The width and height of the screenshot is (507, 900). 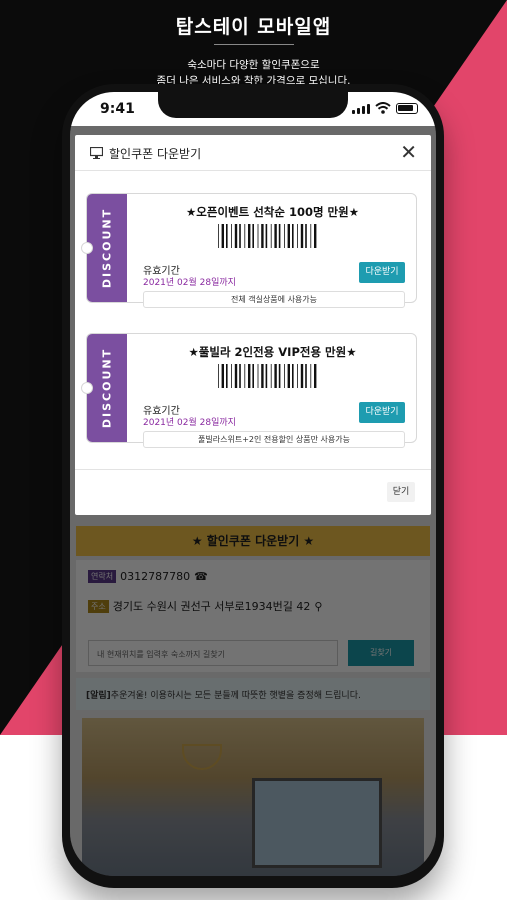 I want to click on notice-bar: [알림]추운겨울! 이용하시는 모든 분들께 따뜻한 햇볕을 증정해 드립니다., so click(x=253, y=694).